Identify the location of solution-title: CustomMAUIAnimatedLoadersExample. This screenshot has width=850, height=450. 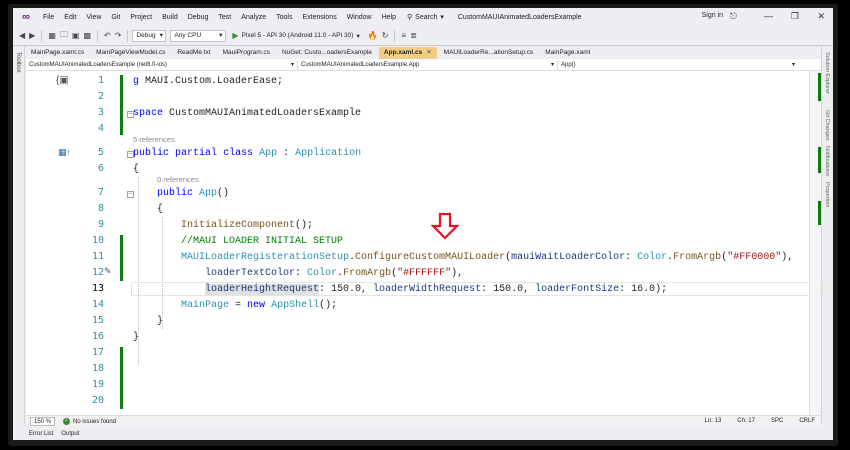
(519, 17).